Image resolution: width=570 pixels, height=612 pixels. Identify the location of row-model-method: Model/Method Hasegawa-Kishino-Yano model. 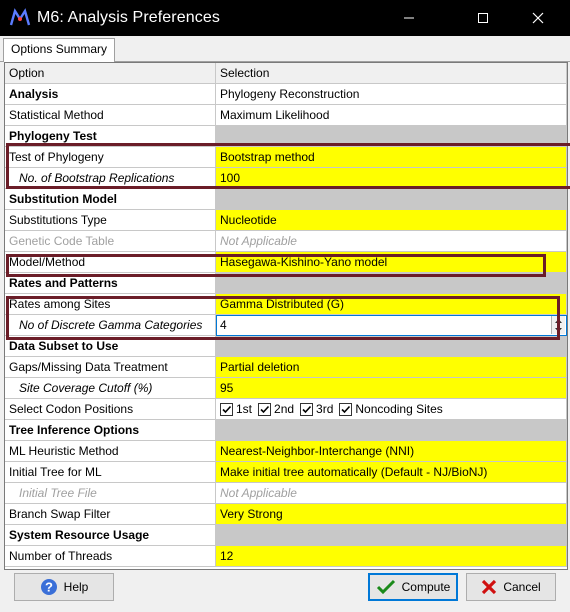
(286, 262).